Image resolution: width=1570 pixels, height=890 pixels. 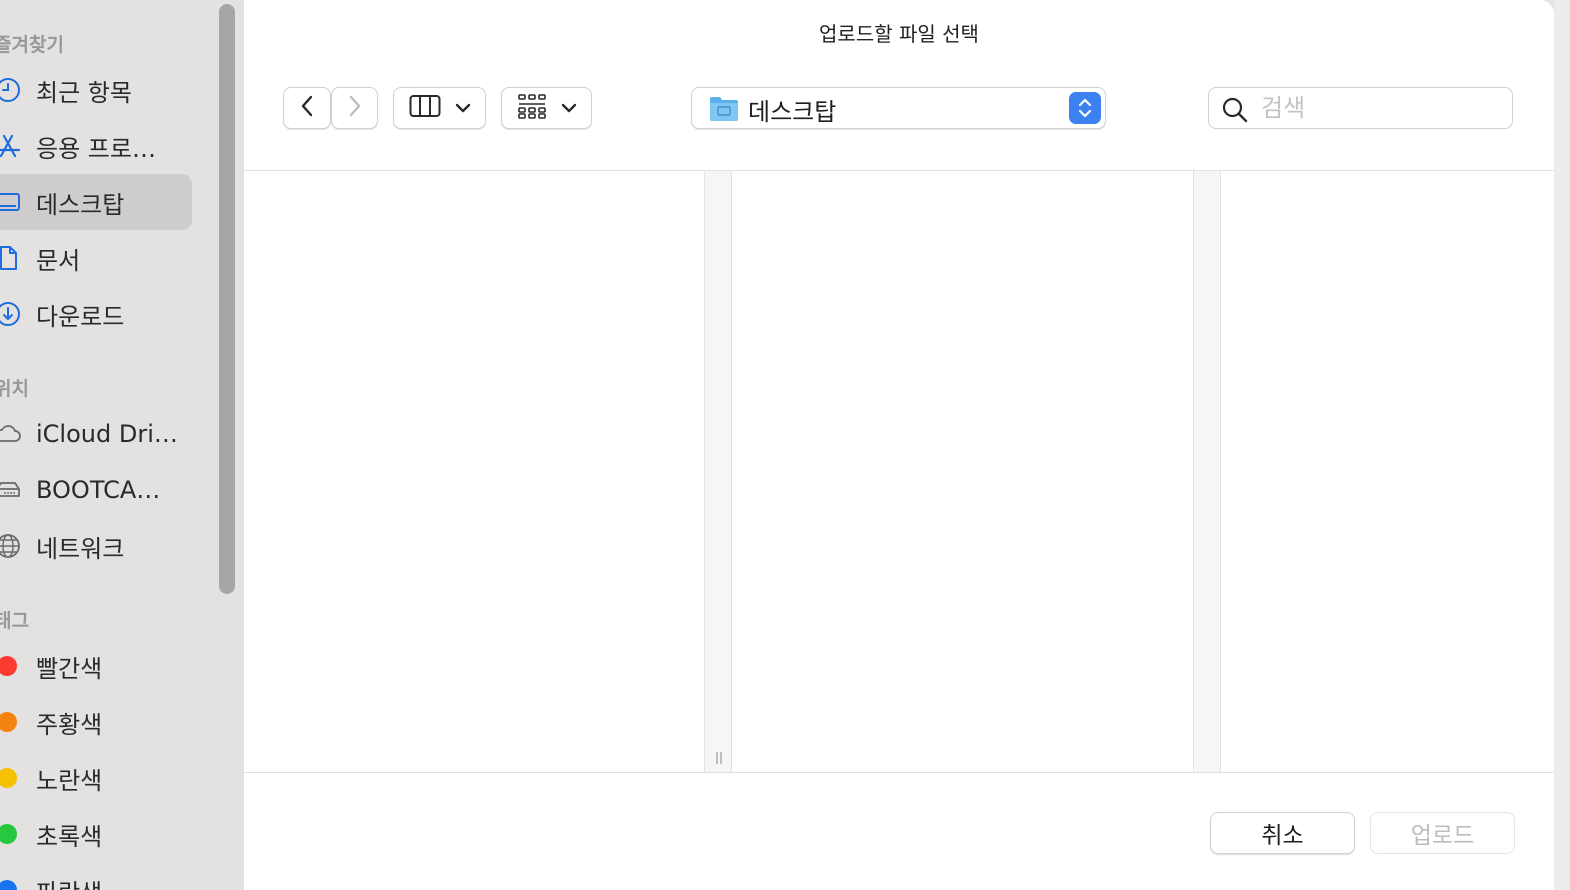 What do you see at coordinates (69, 881) in the screenshot?
I see `sidebar-item-label: 파란색` at bounding box center [69, 881].